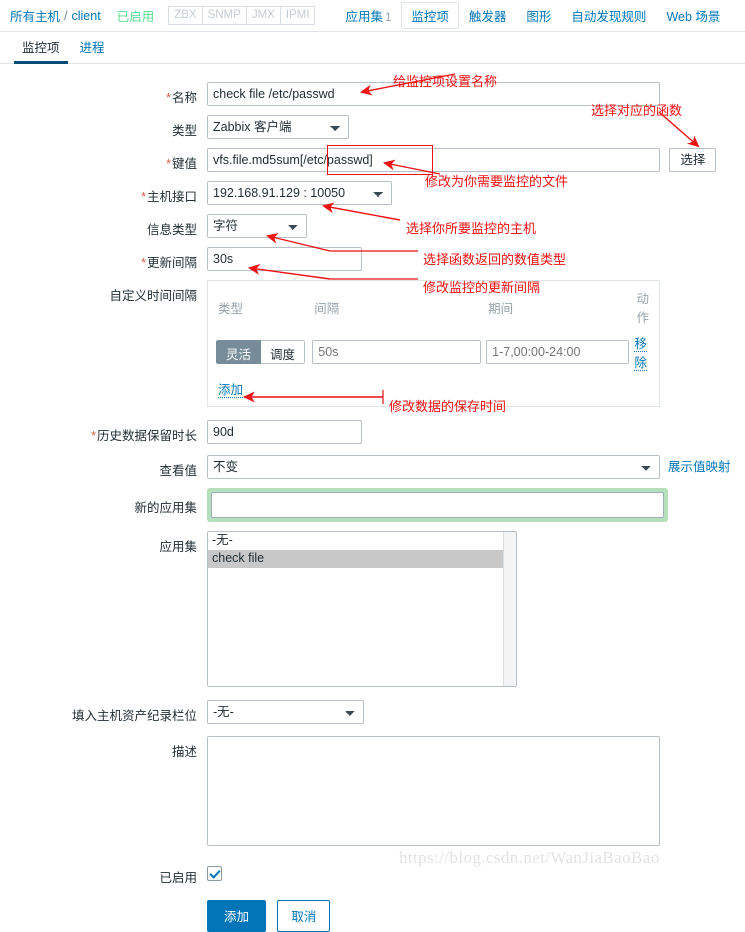 The width and height of the screenshot is (745, 932). Describe the element at coordinates (433, 385) in the screenshot. I see `custom-interval-add-row: 添加` at that location.